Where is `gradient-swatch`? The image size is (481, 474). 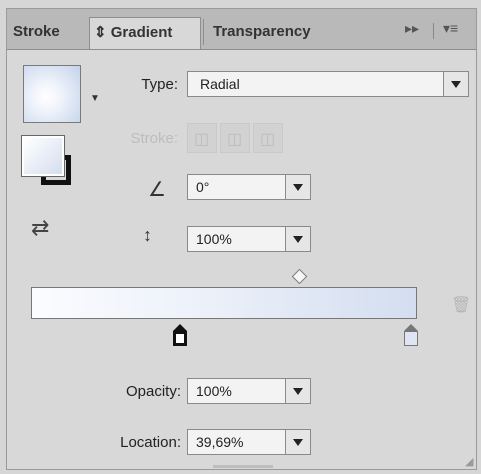 gradient-swatch is located at coordinates (52, 94).